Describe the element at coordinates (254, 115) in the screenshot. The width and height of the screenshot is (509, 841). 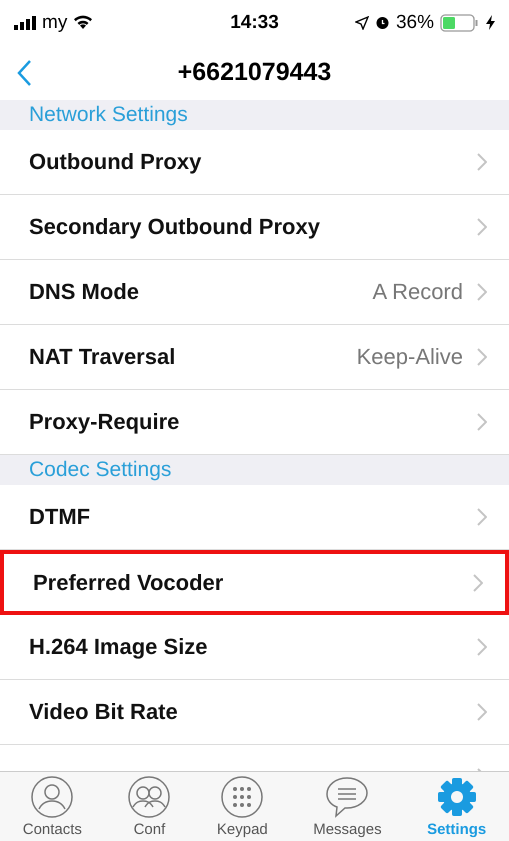
I see `section-header: Network Settings` at that location.